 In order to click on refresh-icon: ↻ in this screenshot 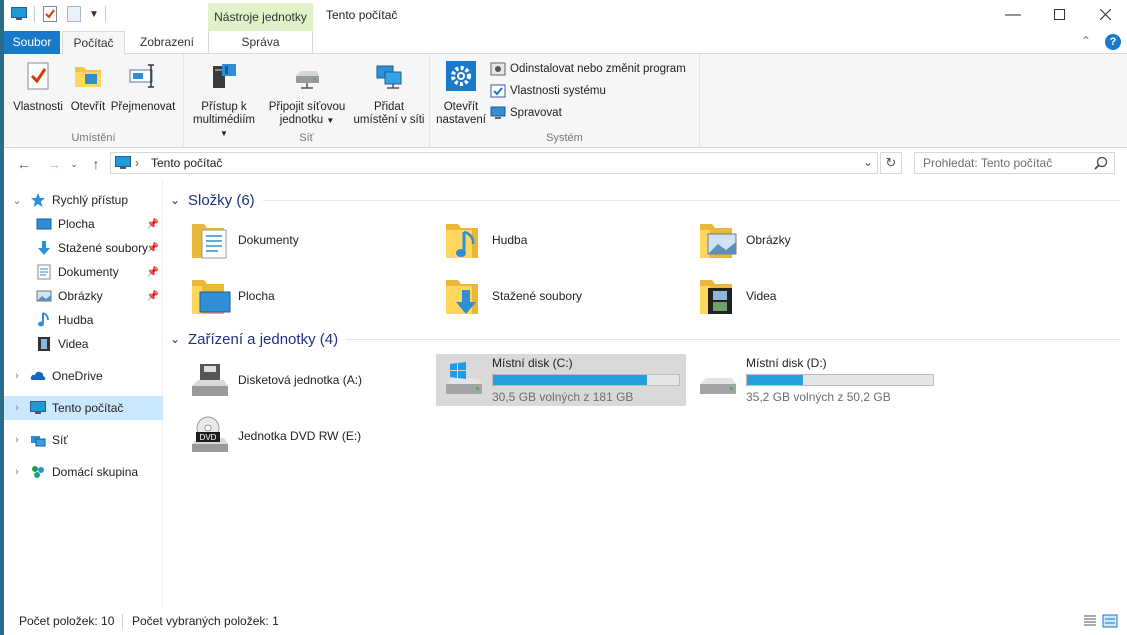, I will do `click(891, 162)`.